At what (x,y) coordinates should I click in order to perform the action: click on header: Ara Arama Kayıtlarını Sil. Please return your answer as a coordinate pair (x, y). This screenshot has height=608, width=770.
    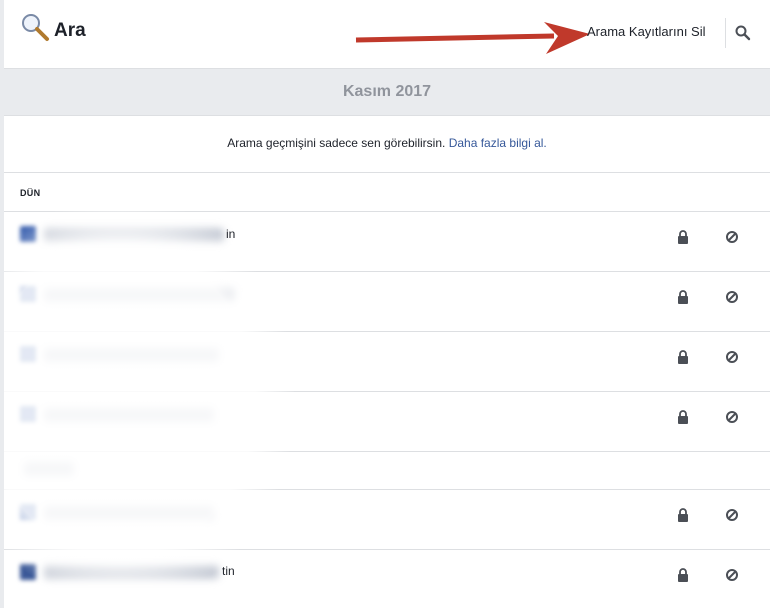
    Looking at the image, I should click on (387, 34).